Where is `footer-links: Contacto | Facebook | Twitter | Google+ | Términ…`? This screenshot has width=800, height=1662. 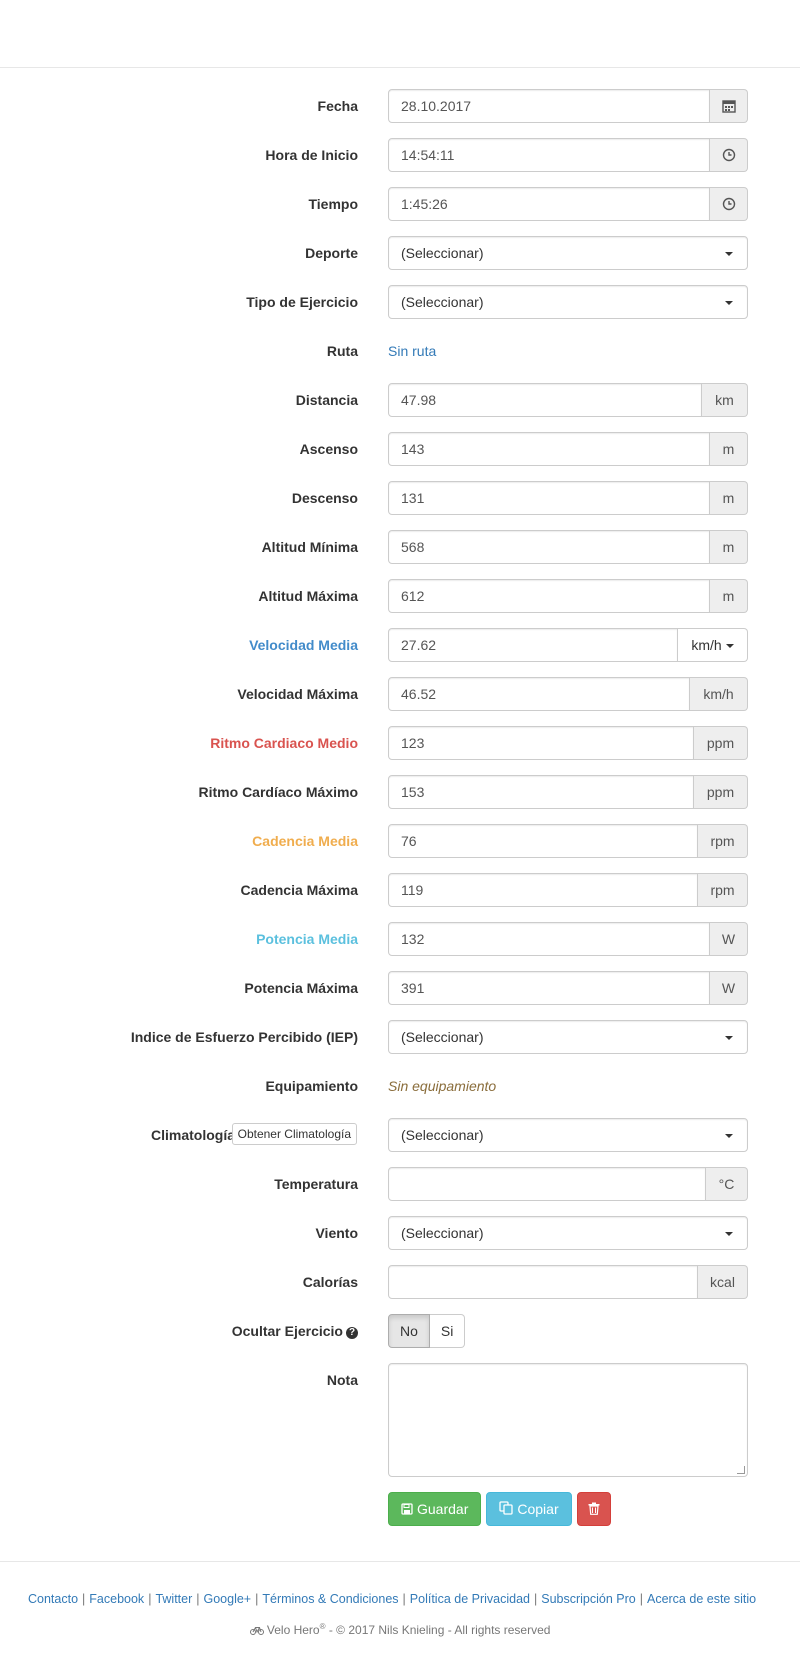
footer-links: Contacto | Facebook | Twitter | Google+ | Términ… is located at coordinates (392, 1599).